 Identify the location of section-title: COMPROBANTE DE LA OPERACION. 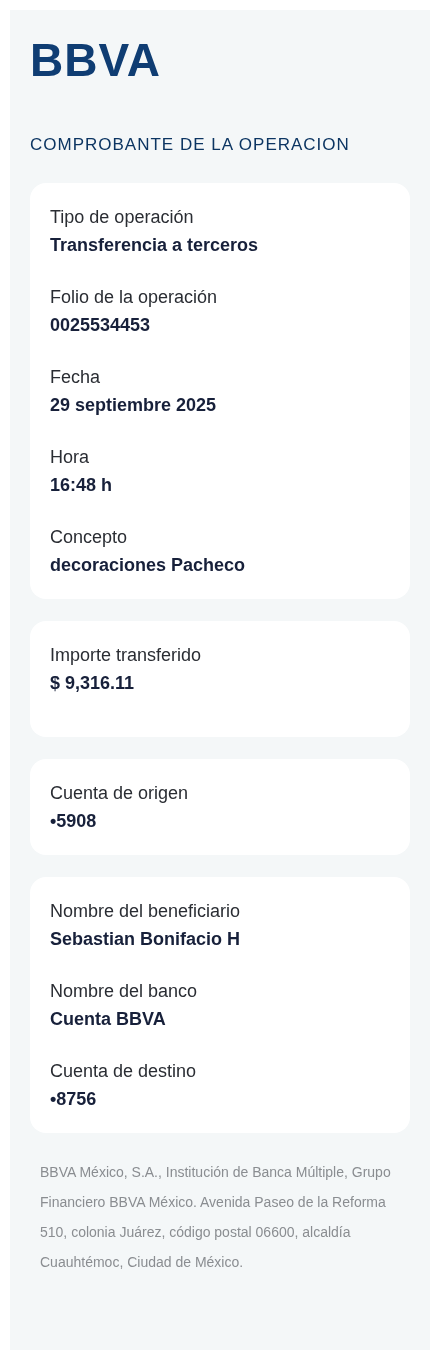
(190, 145).